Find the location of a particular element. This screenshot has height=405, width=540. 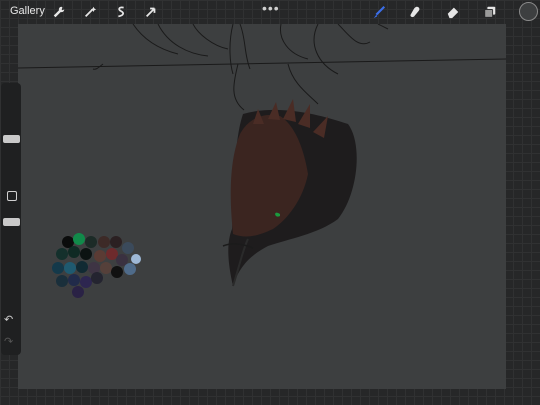

layers-icon is located at coordinates (490, 12).